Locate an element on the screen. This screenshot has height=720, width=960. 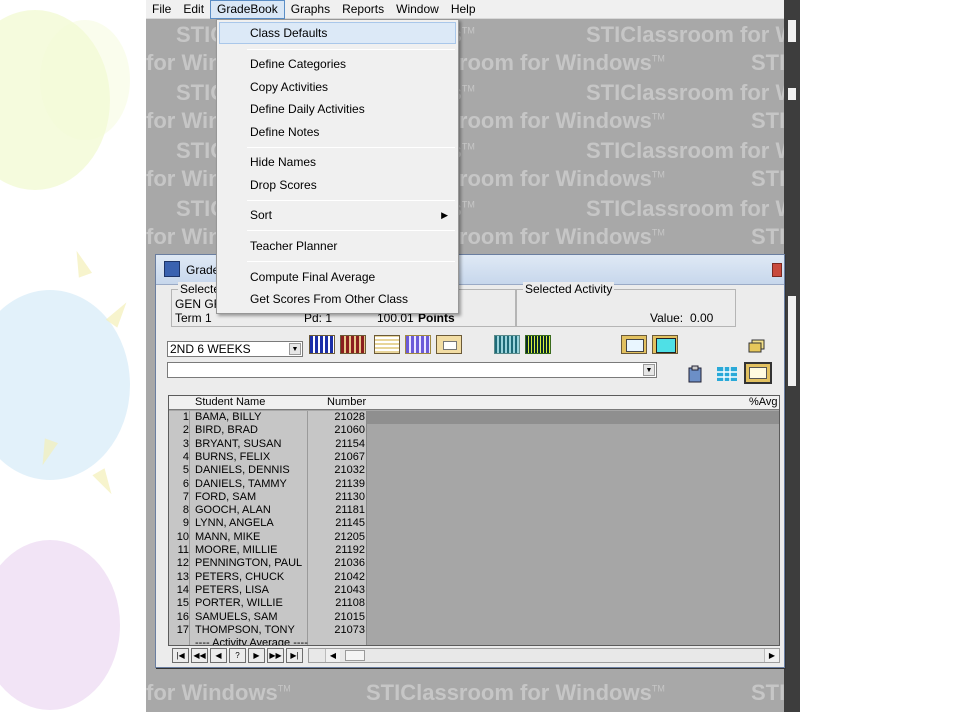
next-record-button: ▶ is located at coordinates (256, 655).